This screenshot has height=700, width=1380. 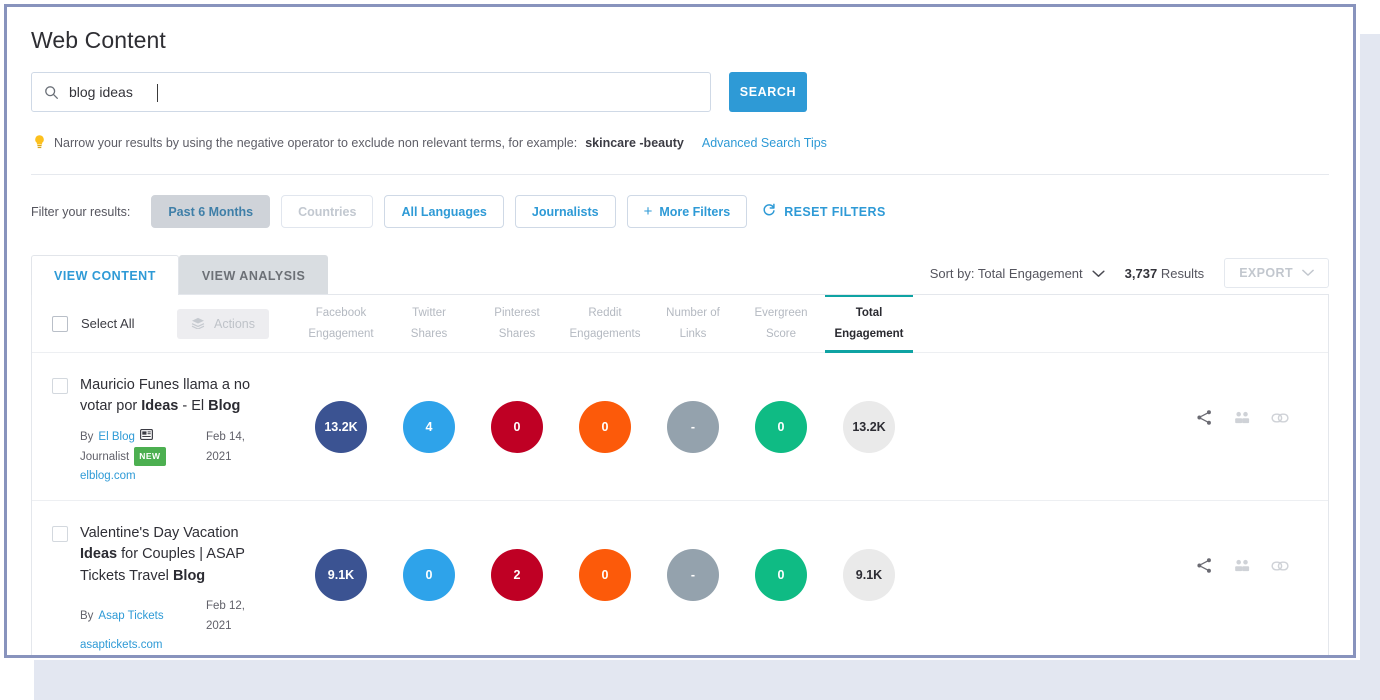 I want to click on column-total-engagement: Total Engagement, so click(x=869, y=324).